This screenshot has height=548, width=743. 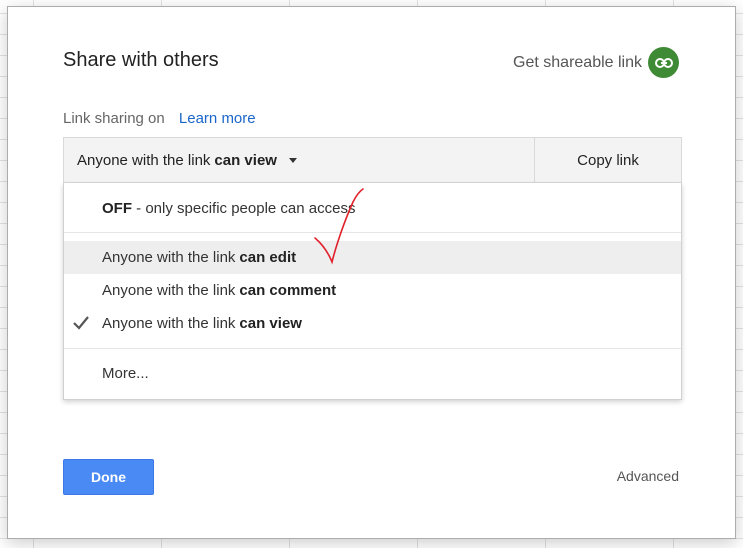 What do you see at coordinates (648, 476) in the screenshot?
I see `advanced-link: Advanced` at bounding box center [648, 476].